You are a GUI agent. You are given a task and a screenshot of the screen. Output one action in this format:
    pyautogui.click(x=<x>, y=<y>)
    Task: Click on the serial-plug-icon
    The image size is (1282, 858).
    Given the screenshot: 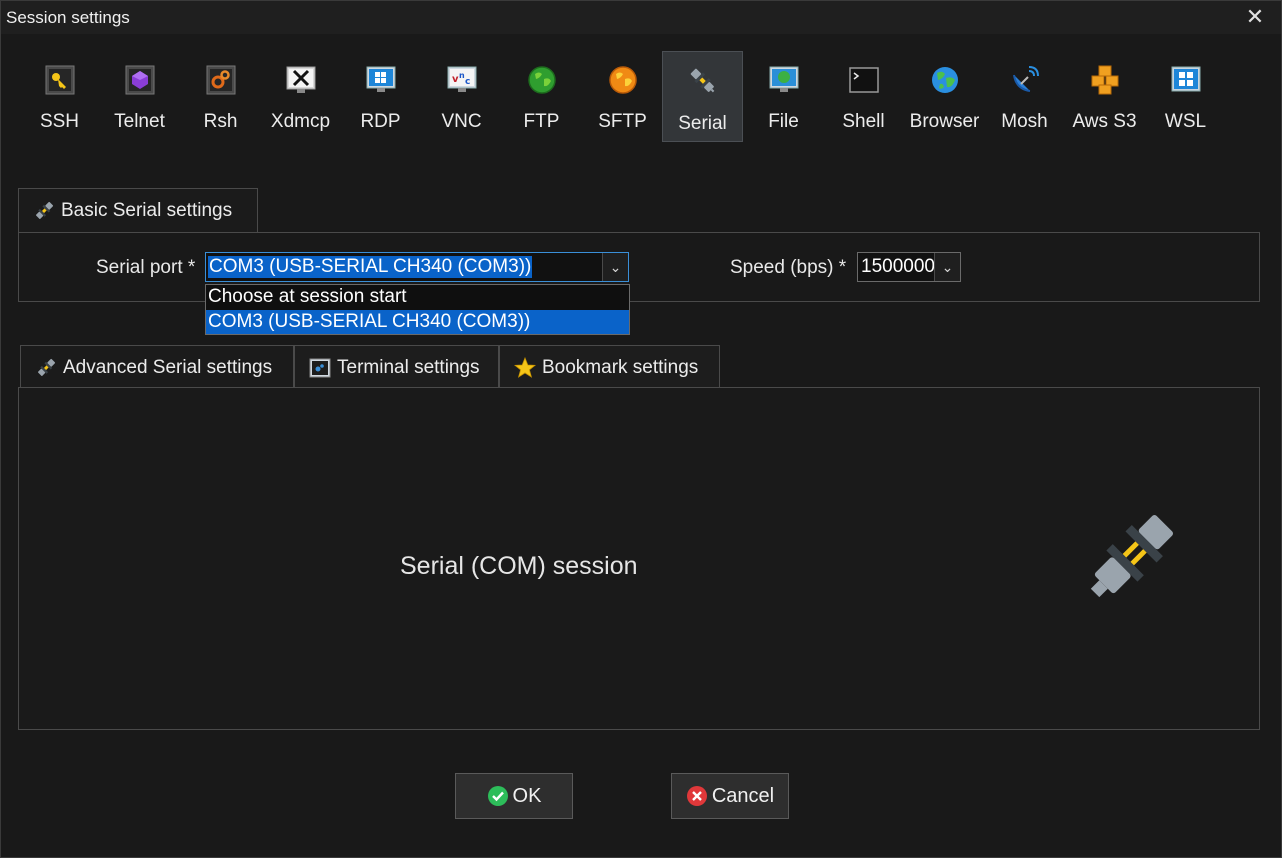 What is the action you would take?
    pyautogui.click(x=1132, y=556)
    